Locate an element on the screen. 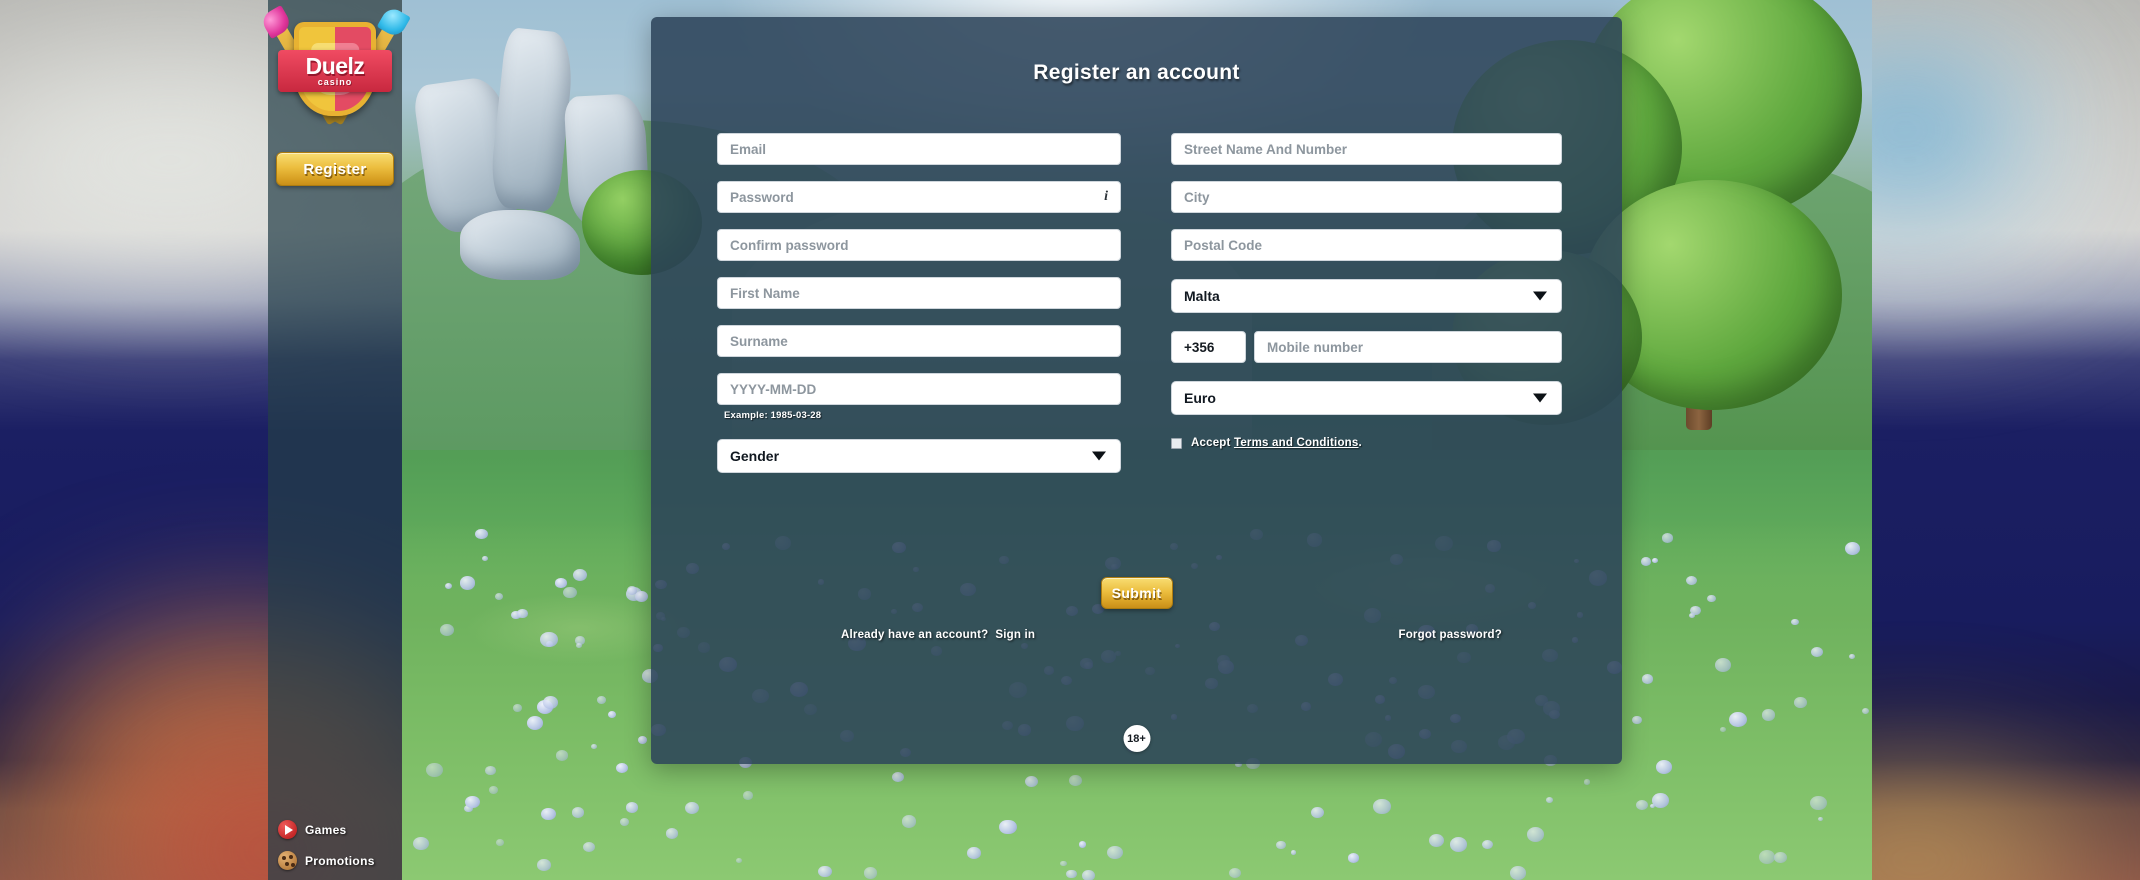 The image size is (2140, 880). info-icon: i is located at coordinates (1106, 197).